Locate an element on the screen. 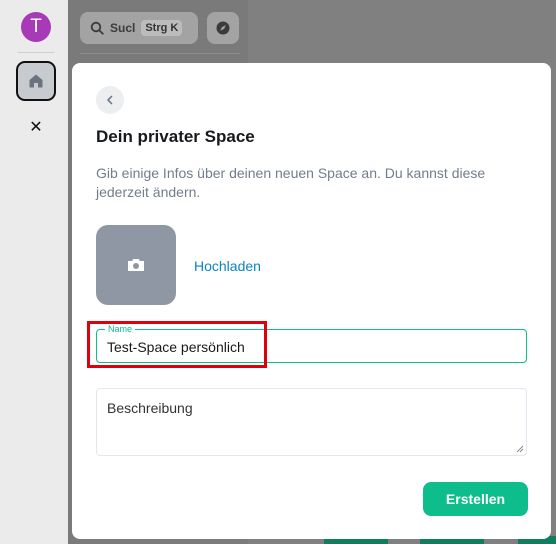 This screenshot has width=556, height=544. space-name-label: Name is located at coordinates (120, 329).